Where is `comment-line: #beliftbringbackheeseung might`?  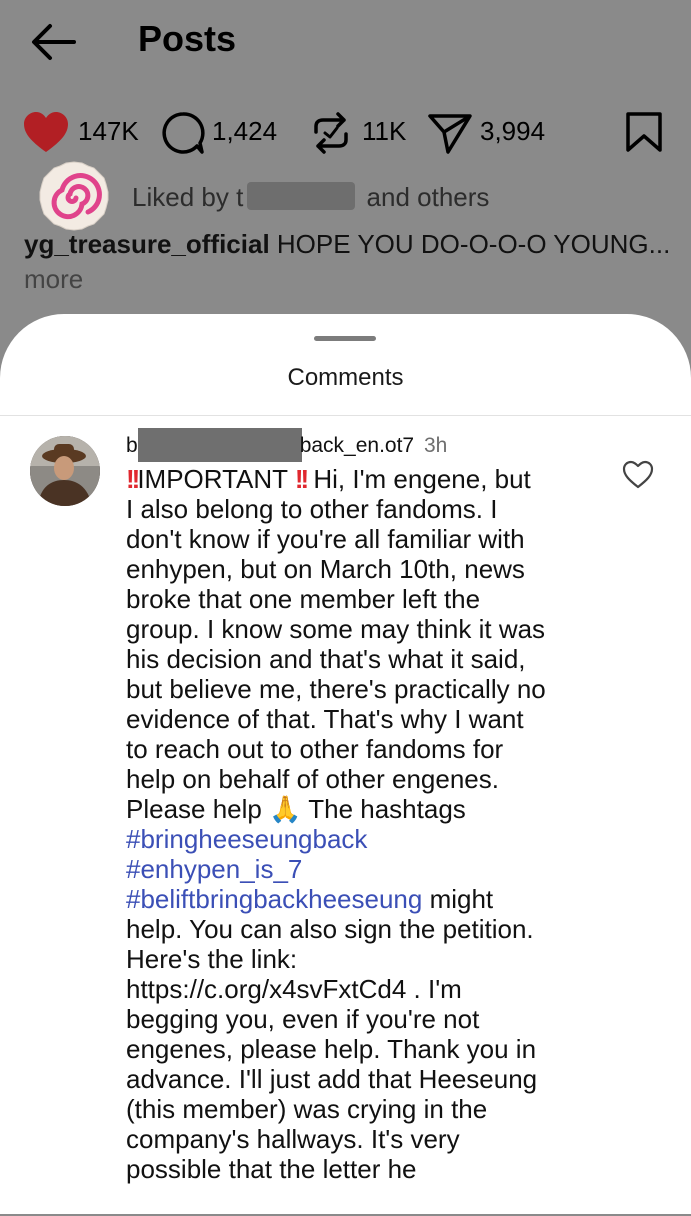
comment-line: #beliftbringbackheeseung might is located at coordinates (366, 899).